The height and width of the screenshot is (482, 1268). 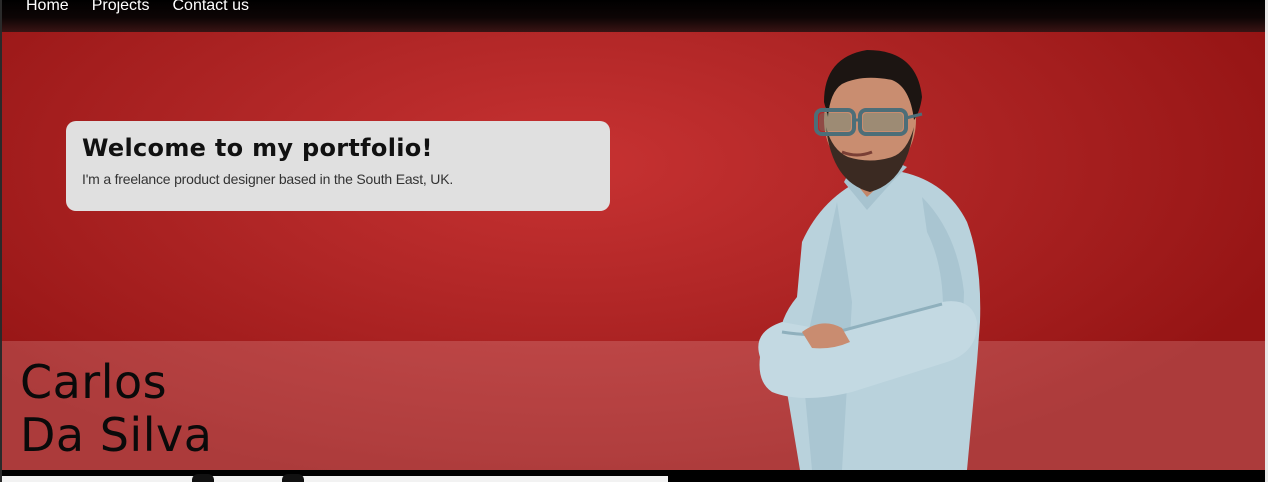 I want to click on next-section-preview, so click(x=335, y=479).